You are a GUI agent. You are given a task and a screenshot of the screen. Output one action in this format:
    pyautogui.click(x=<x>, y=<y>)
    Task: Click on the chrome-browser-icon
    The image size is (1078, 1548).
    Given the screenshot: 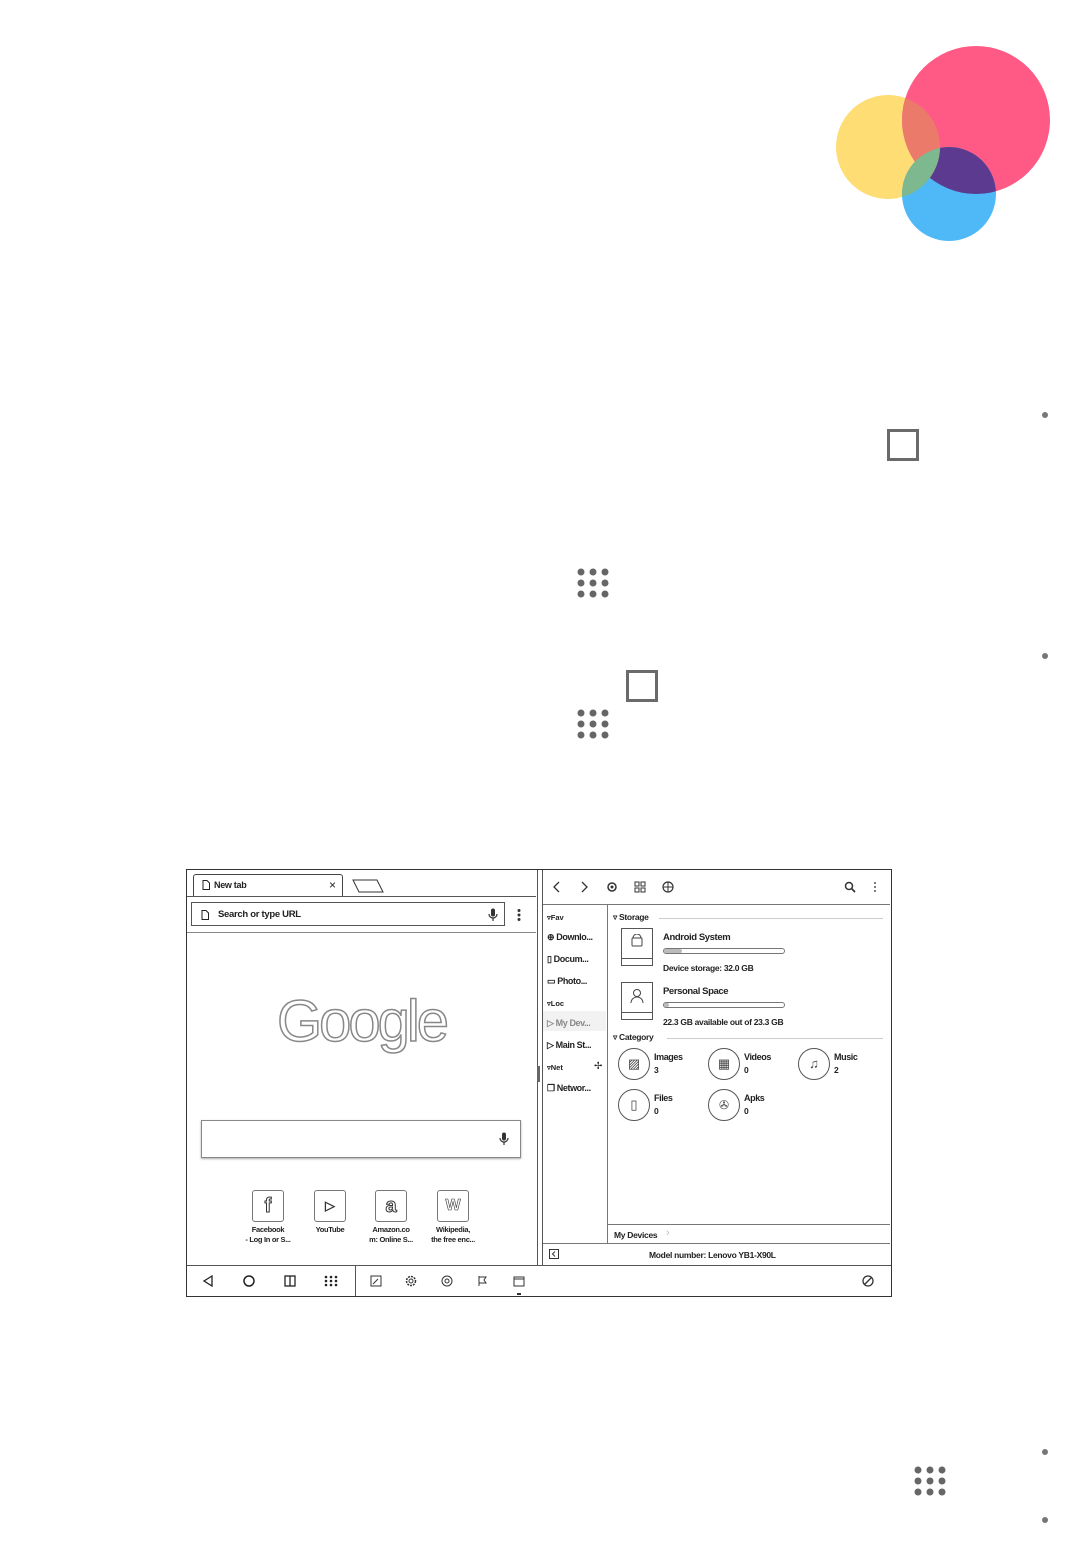 What is the action you would take?
    pyautogui.click(x=447, y=1281)
    